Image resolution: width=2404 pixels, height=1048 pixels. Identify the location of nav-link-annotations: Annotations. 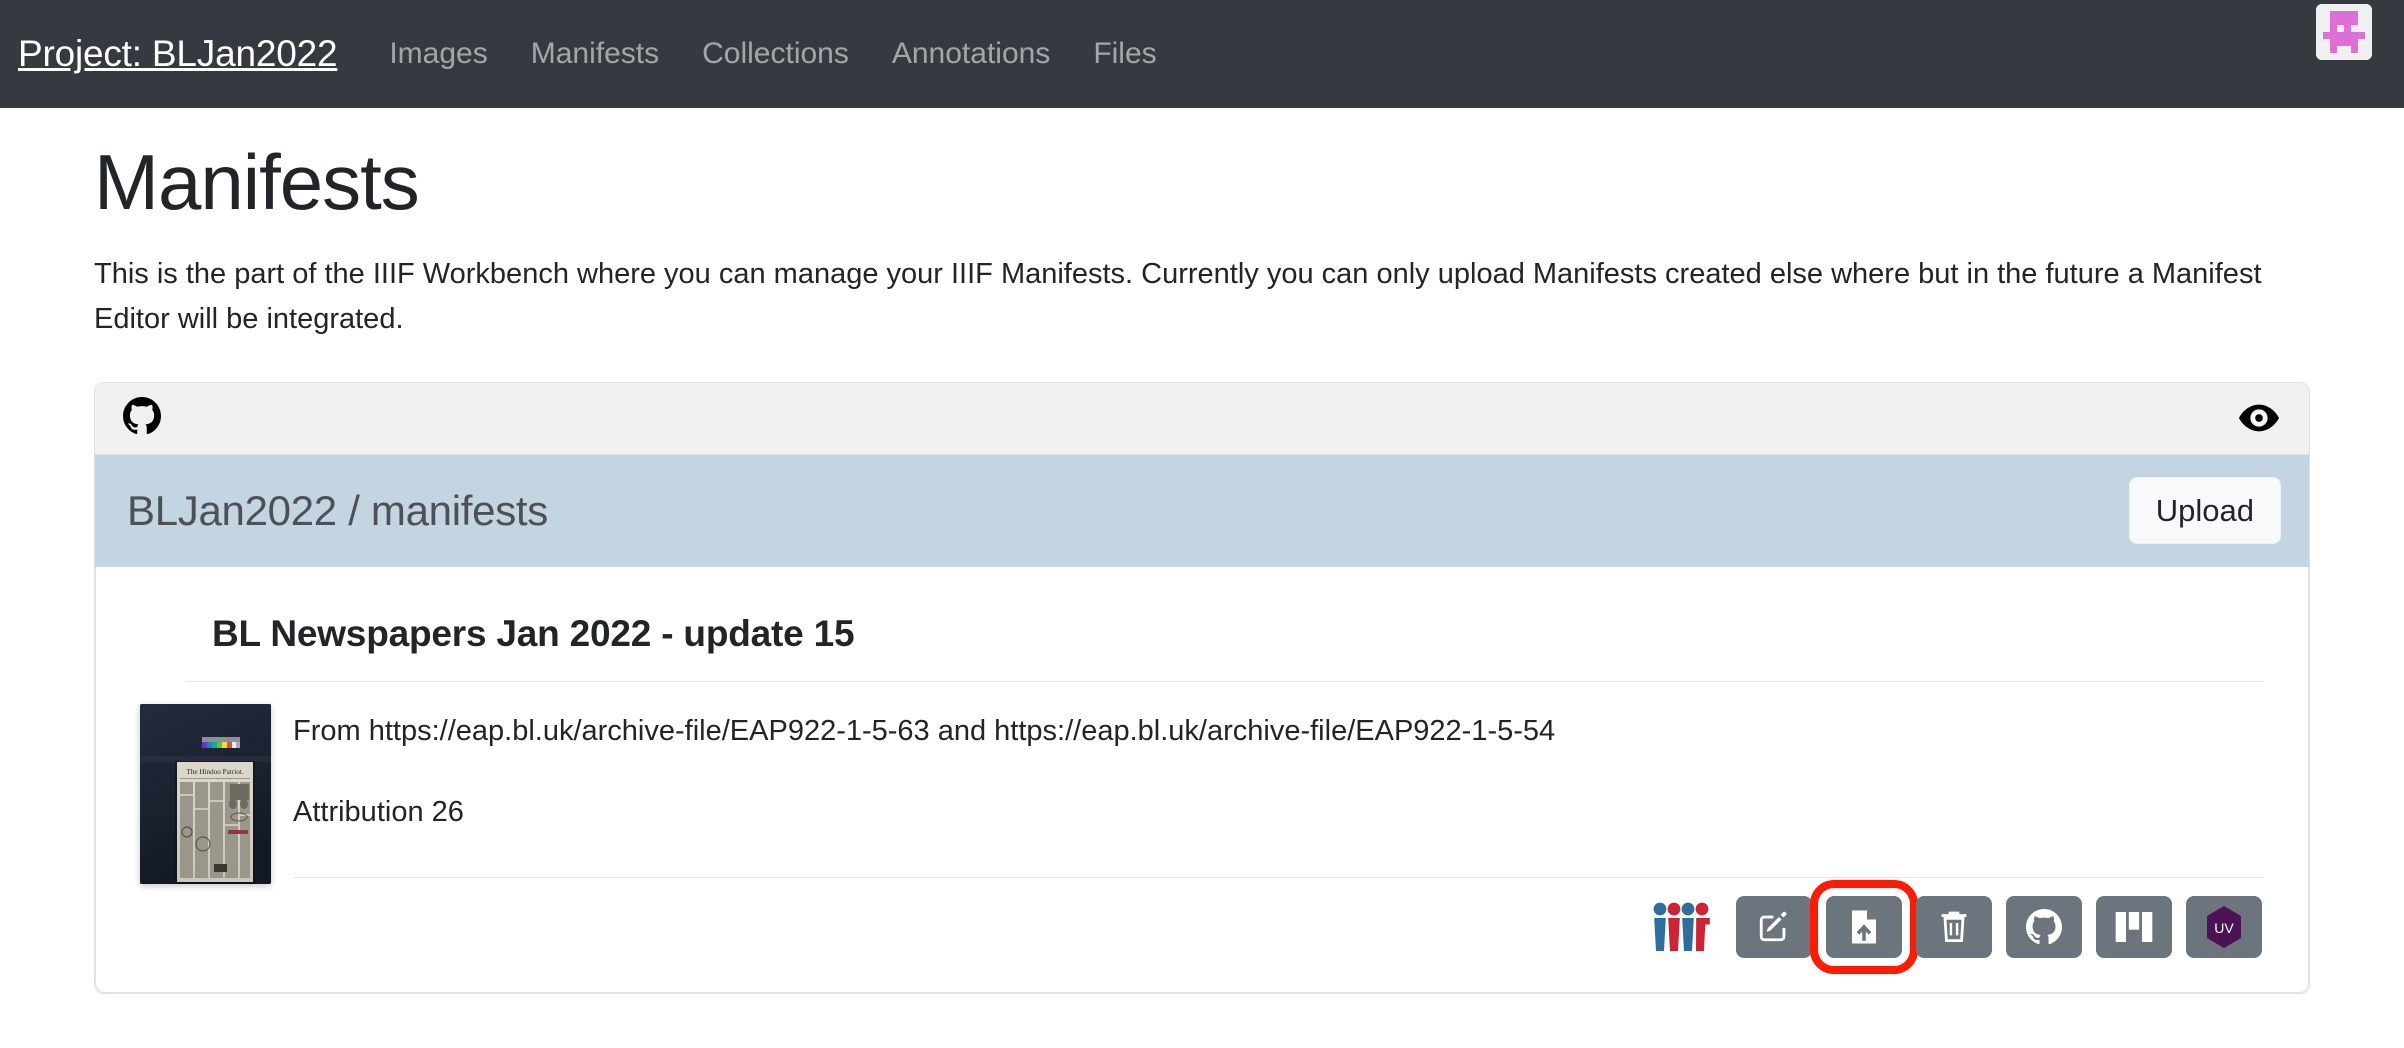
(971, 54).